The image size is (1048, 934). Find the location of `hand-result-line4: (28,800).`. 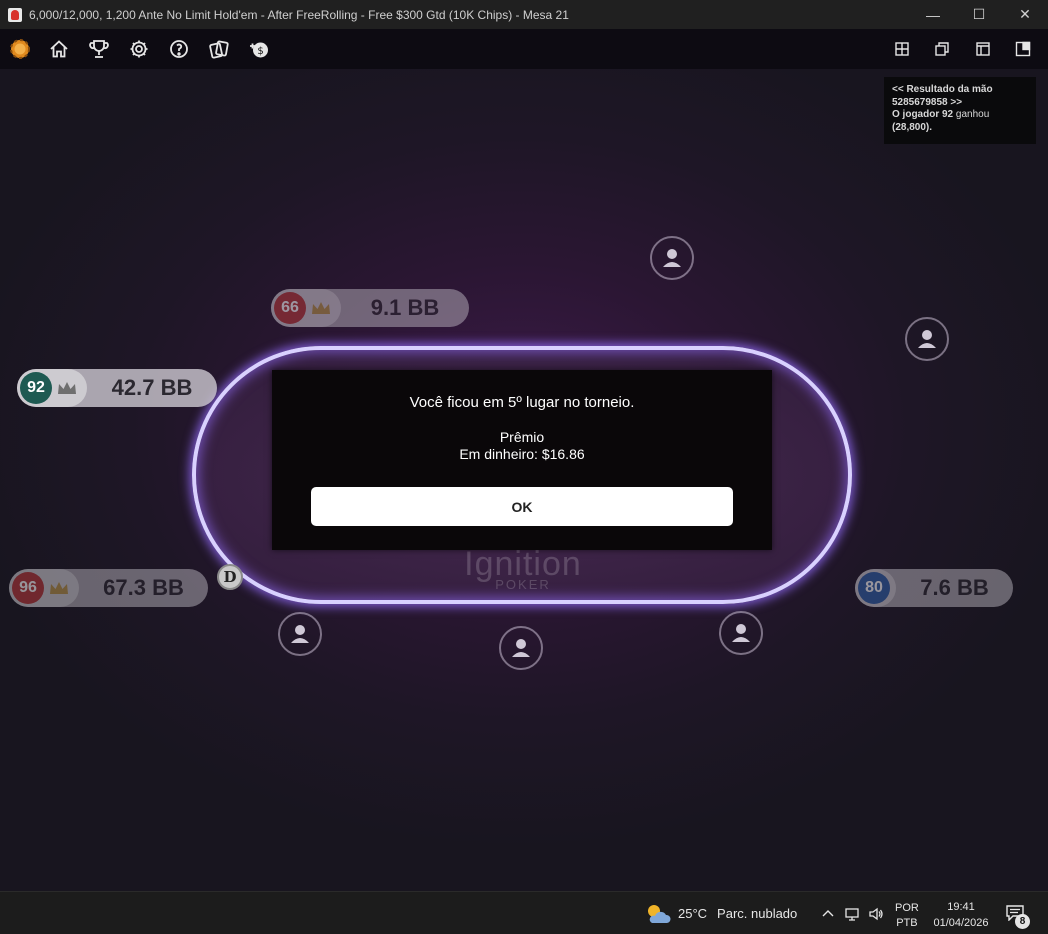

hand-result-line4: (28,800). is located at coordinates (912, 127).